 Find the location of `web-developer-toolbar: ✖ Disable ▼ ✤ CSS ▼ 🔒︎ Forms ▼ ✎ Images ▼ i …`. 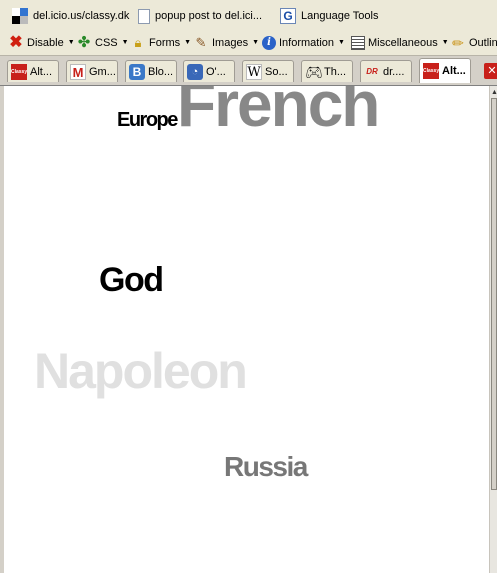

web-developer-toolbar: ✖ Disable ▼ ✤ CSS ▼ 🔒︎ Forms ▼ ✎ Images ▼ i … is located at coordinates (248, 43).